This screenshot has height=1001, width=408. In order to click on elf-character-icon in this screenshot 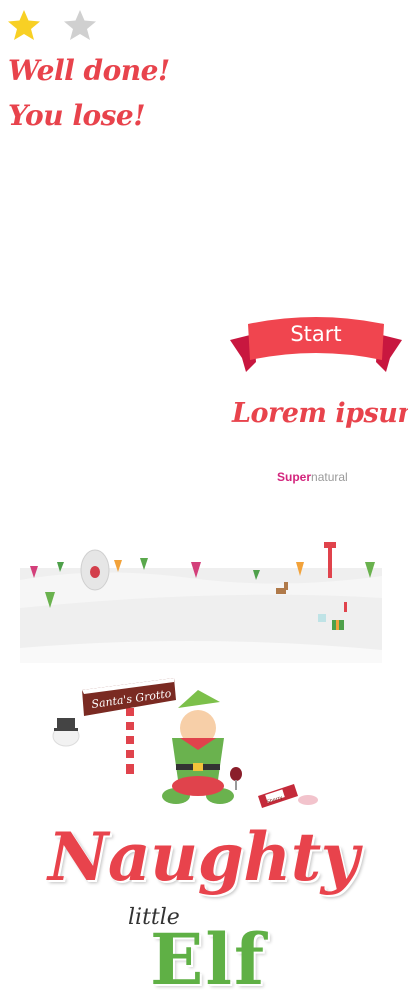, I will do `click(198, 747)`.